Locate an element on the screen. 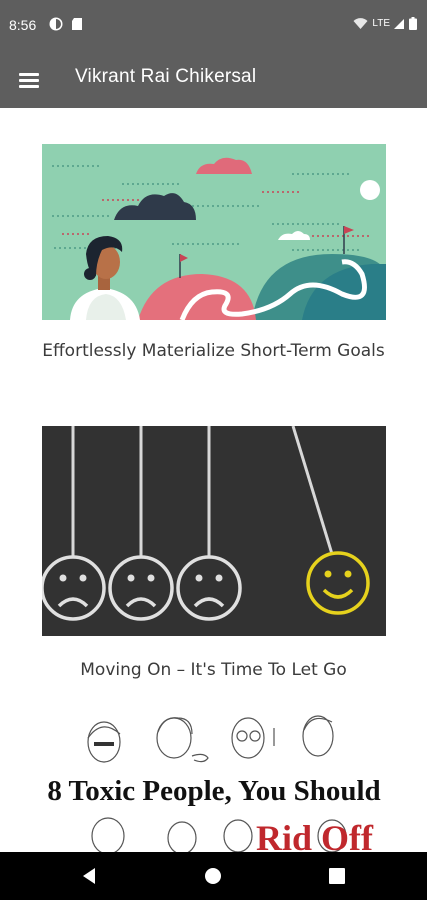  battery-icon is located at coordinates (413, 23).